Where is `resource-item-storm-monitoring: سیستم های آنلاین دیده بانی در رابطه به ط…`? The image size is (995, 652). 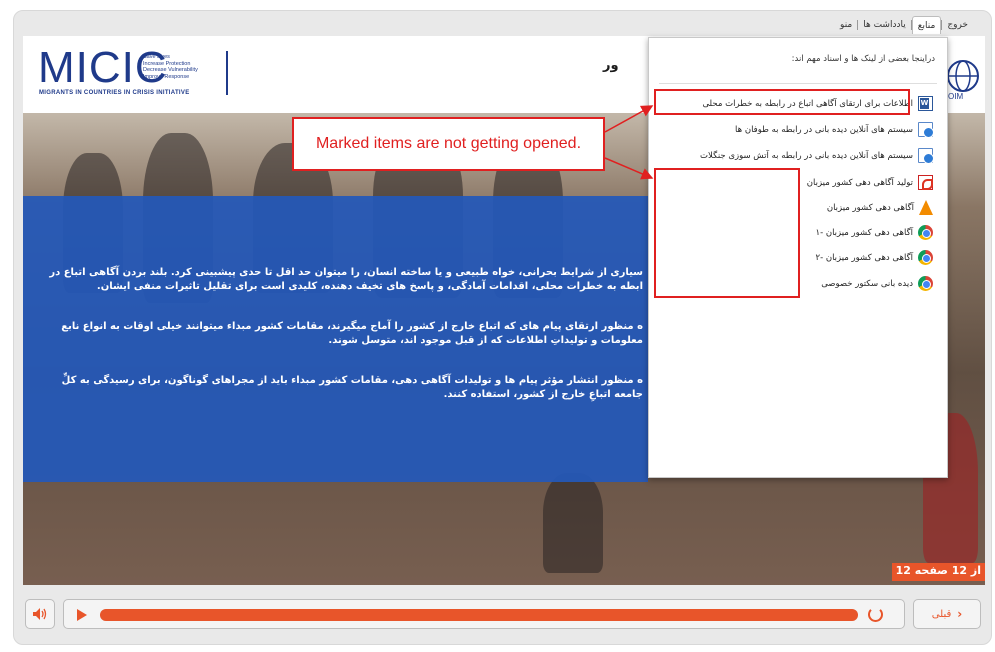 resource-item-storm-monitoring: سیستم های آنلاین دیده بانی در رابطه به ط… is located at coordinates (834, 130).